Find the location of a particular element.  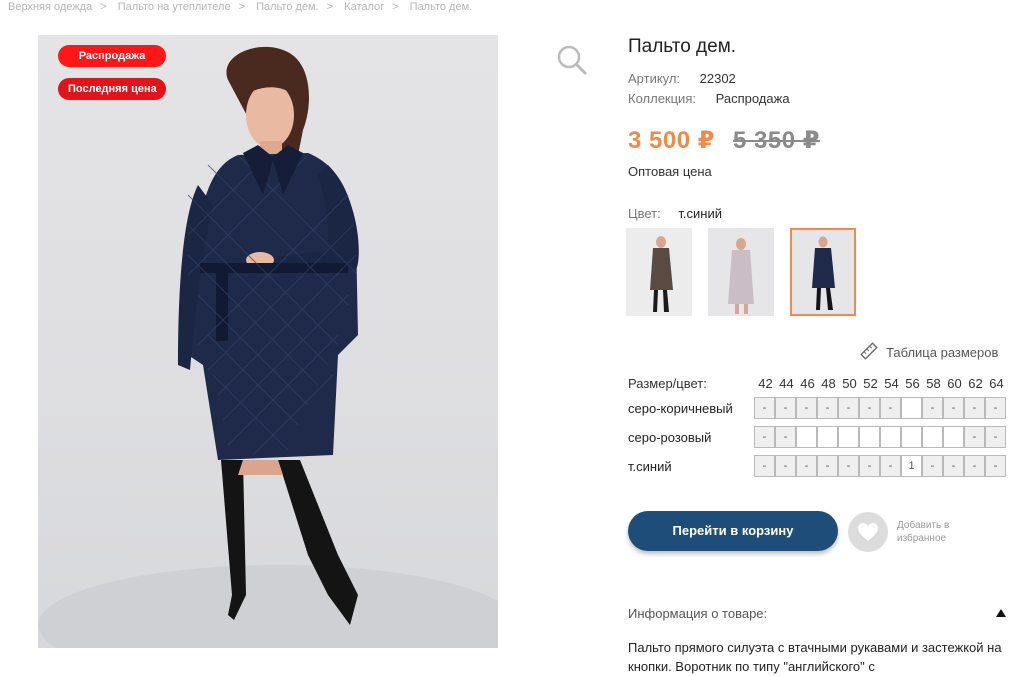

collection-value: Распродажа is located at coordinates (752, 98).